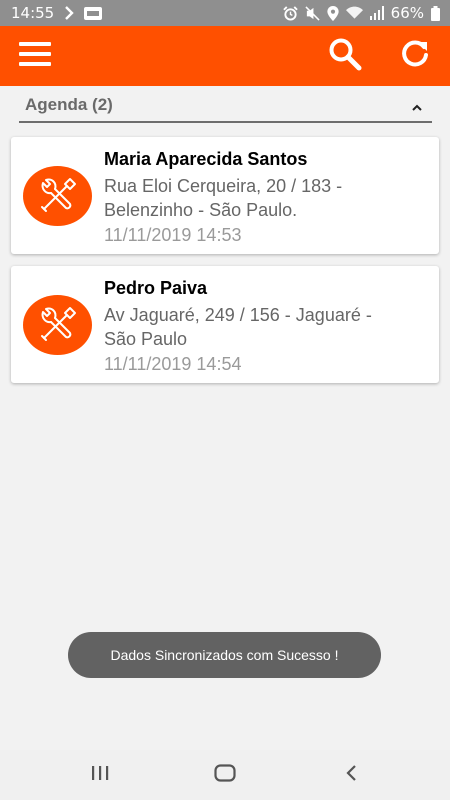 The height and width of the screenshot is (800, 450). What do you see at coordinates (33, 13) in the screenshot?
I see `status-time: 14:55` at bounding box center [33, 13].